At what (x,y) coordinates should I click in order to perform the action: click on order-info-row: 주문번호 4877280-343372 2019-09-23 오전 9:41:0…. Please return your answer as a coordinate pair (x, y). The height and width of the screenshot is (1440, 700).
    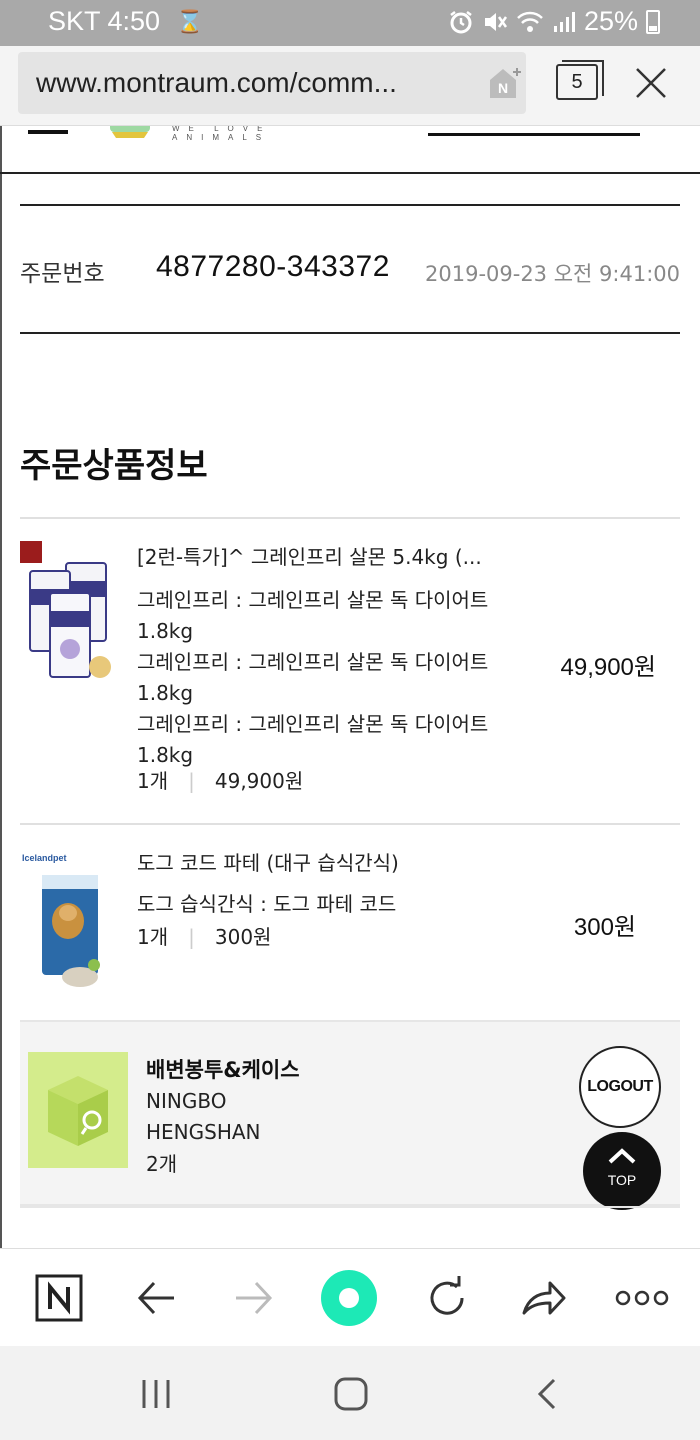
    Looking at the image, I should click on (350, 269).